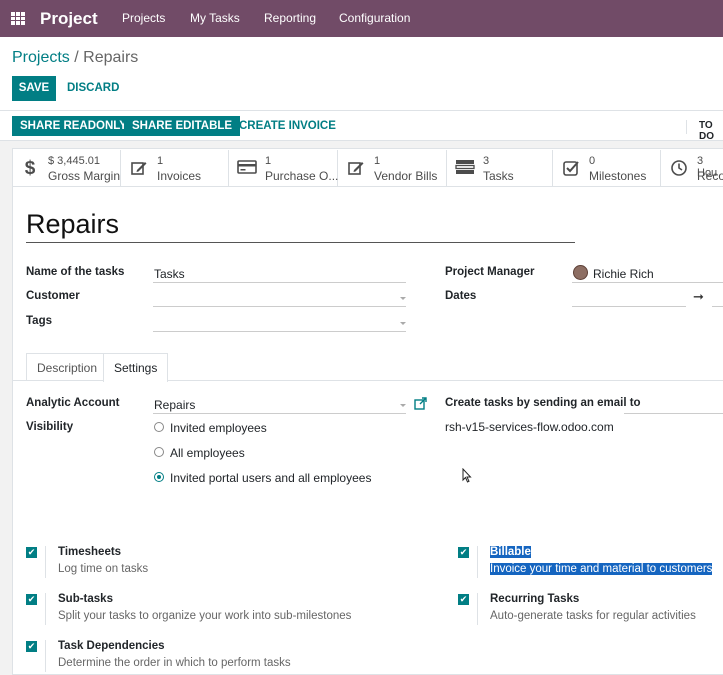 The height and width of the screenshot is (675, 723). Describe the element at coordinates (18, 18) in the screenshot. I see `apps-menu-icon` at that location.